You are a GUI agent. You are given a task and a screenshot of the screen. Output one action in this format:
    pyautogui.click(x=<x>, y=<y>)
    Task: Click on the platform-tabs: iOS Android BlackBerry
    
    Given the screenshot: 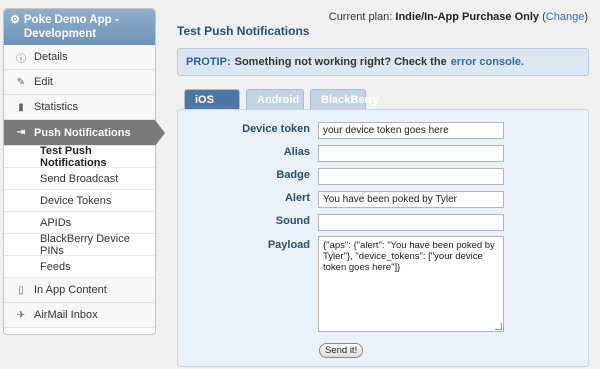 What is the action you would take?
    pyautogui.click(x=281, y=99)
    